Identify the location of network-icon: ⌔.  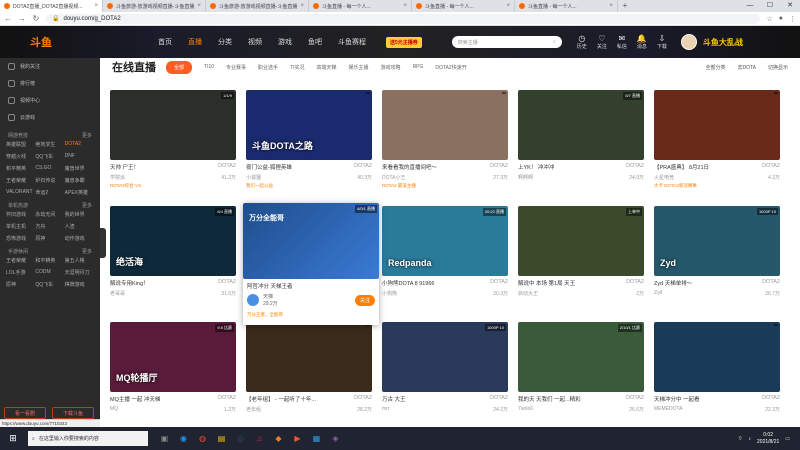
(740, 439).